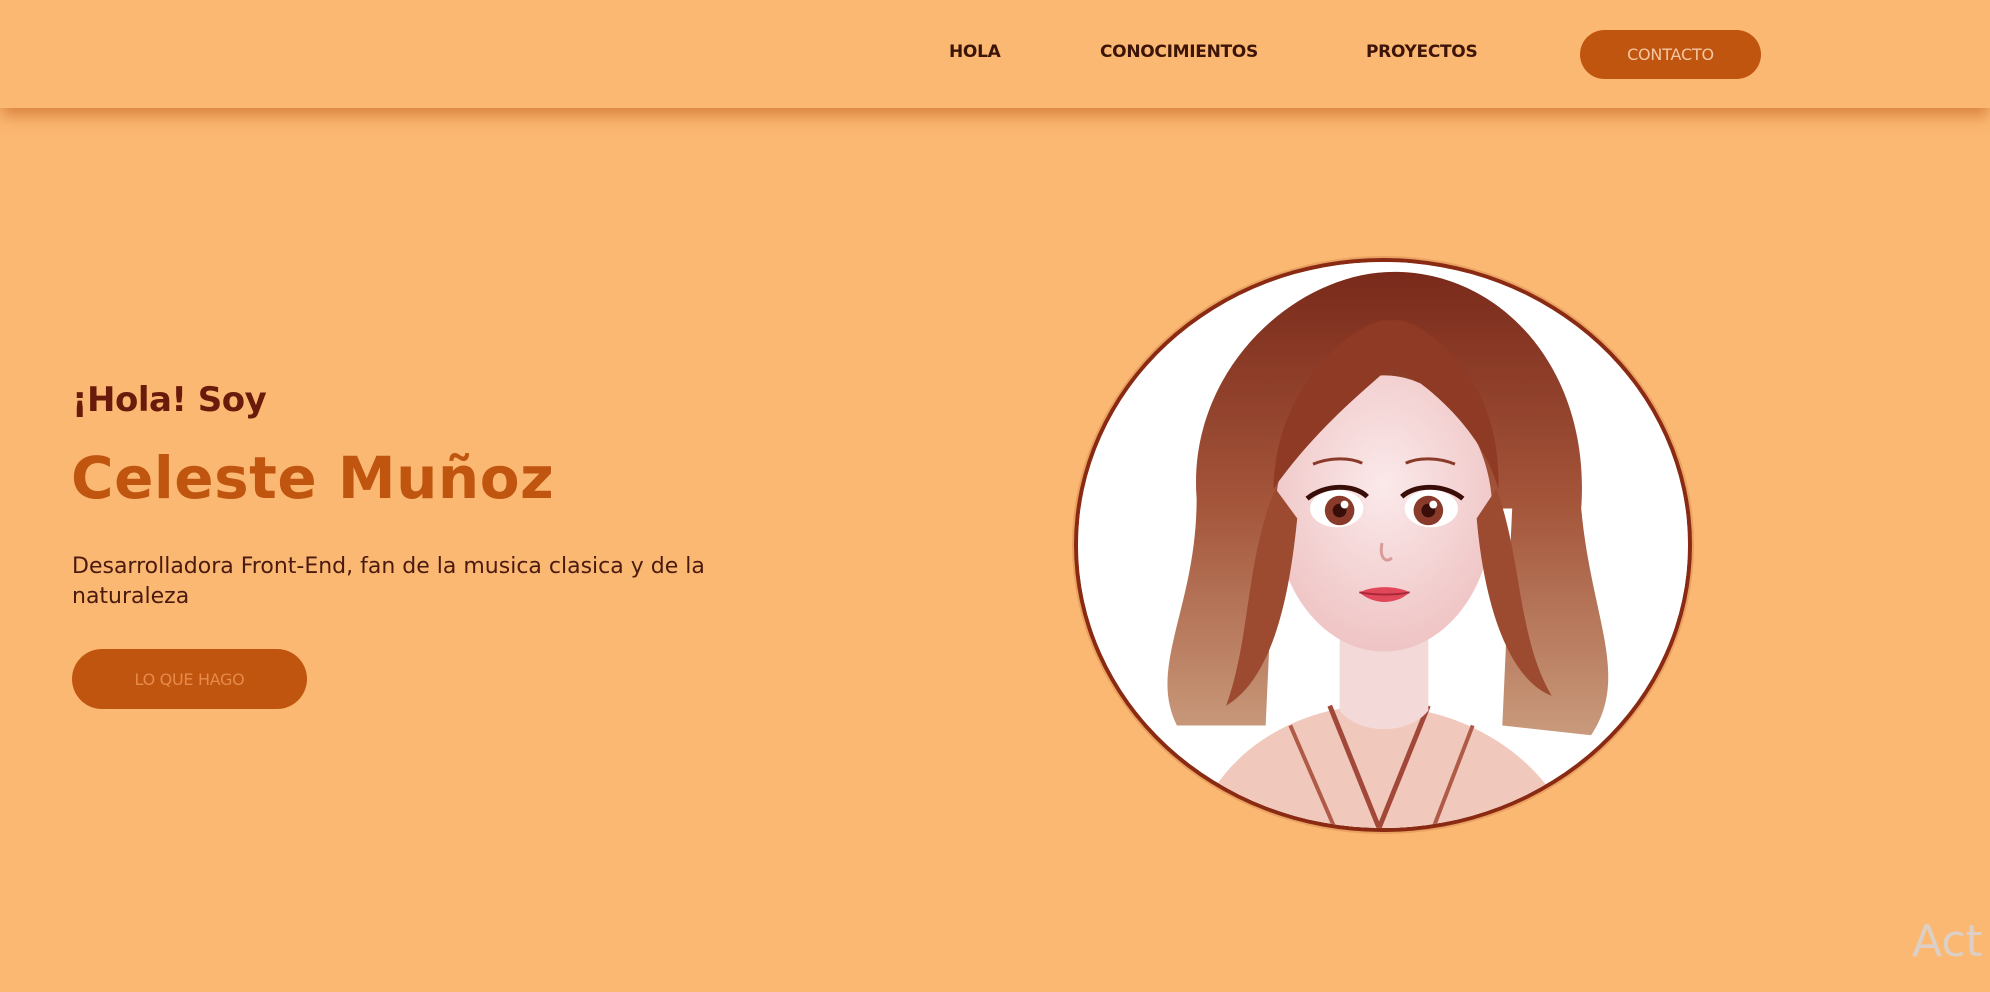  Describe the element at coordinates (1947, 941) in the screenshot. I see `activation-watermark: Act` at that location.